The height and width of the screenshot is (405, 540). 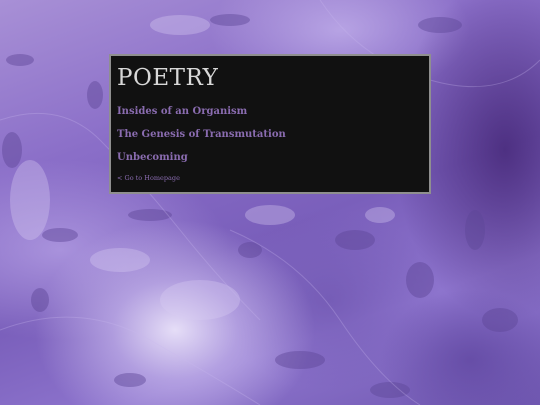 What do you see at coordinates (182, 111) in the screenshot?
I see `poem-link-insides-of-an-organism: Insides of an Organism` at bounding box center [182, 111].